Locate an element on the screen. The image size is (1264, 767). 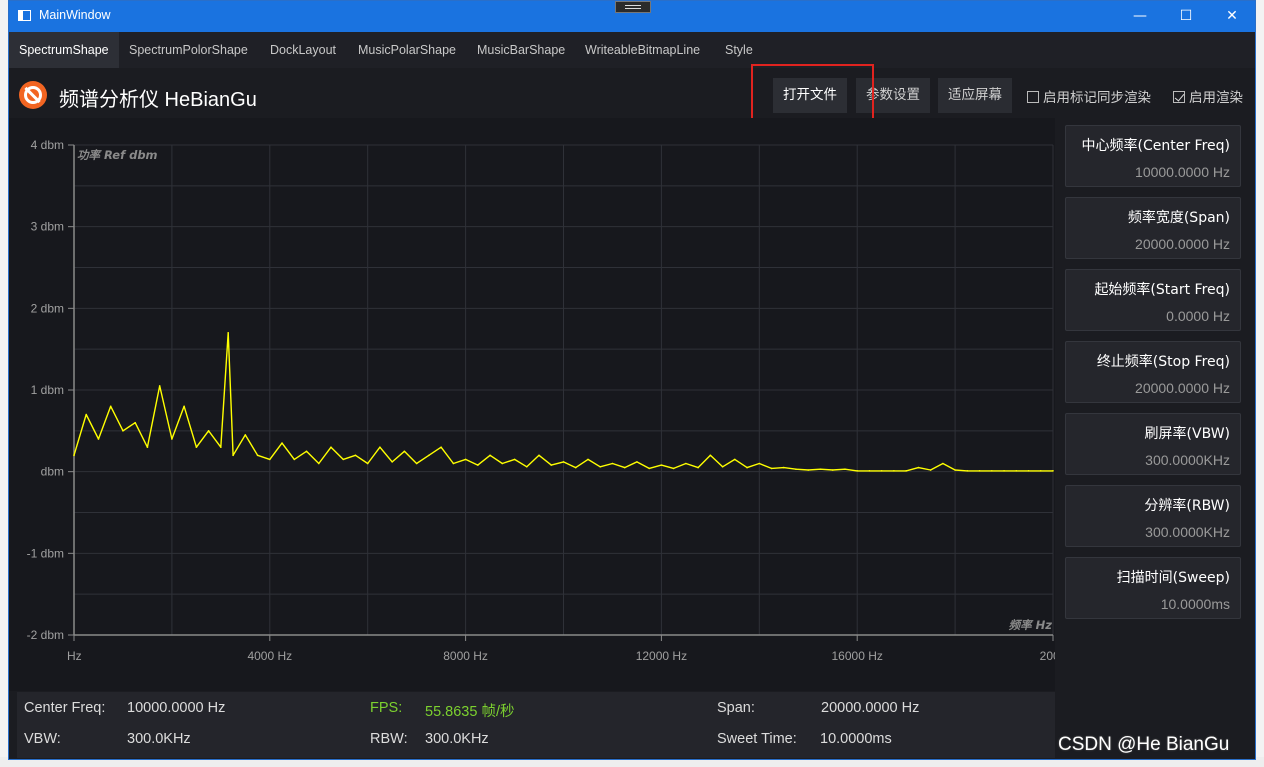
tab-spectrum-shape: SpectrumShape is located at coordinates (64, 50).